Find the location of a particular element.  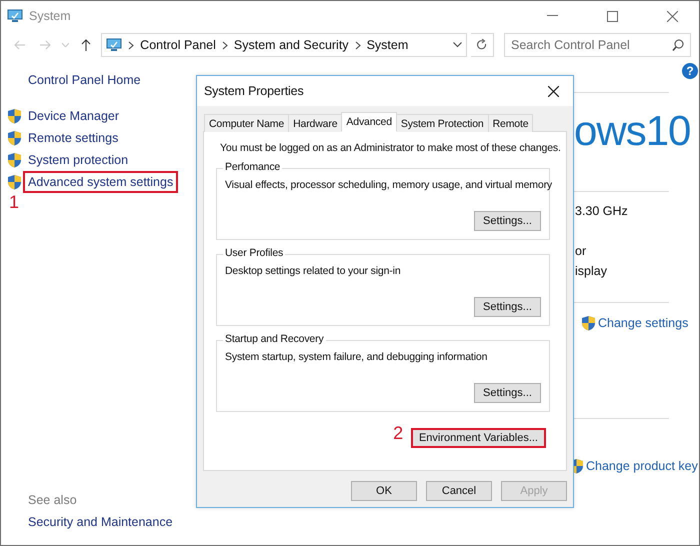

caret-icon is located at coordinates (457, 45).